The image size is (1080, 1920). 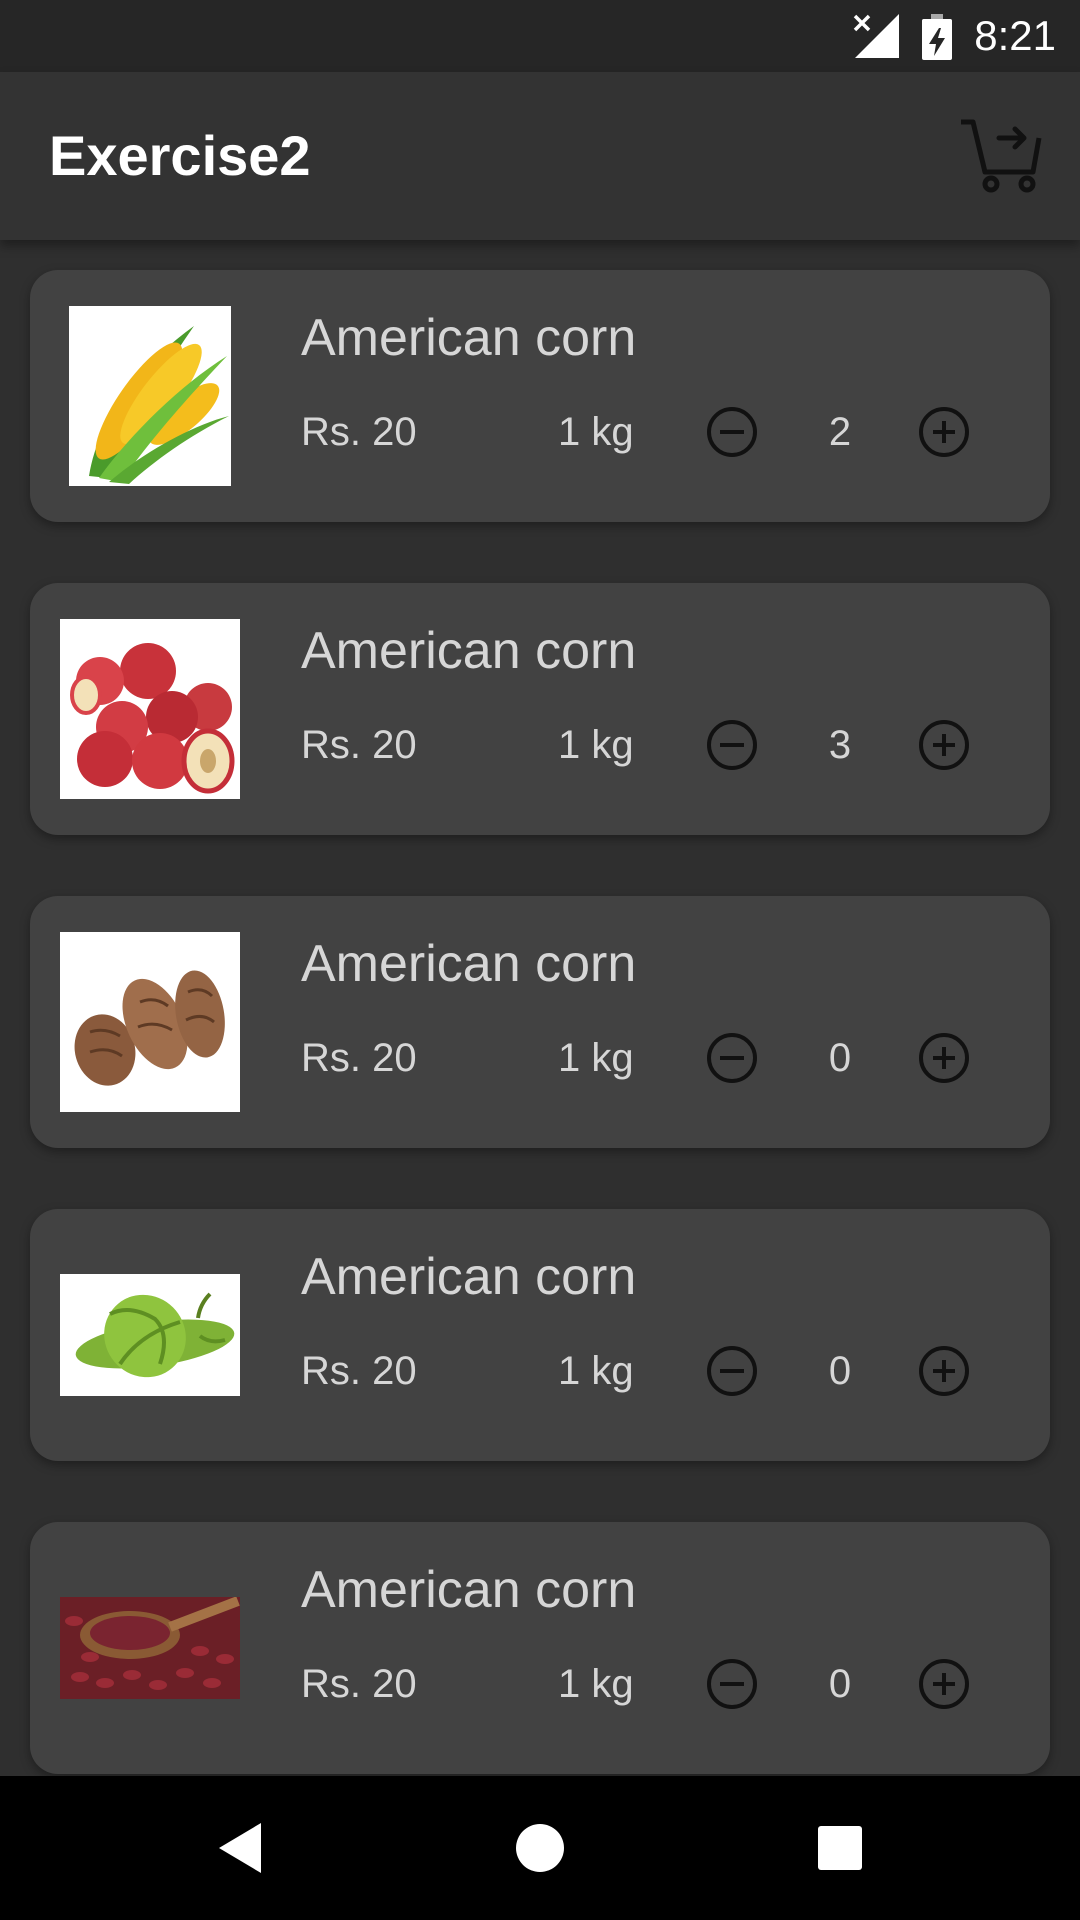 What do you see at coordinates (840, 432) in the screenshot?
I see `quantity-value: 2` at bounding box center [840, 432].